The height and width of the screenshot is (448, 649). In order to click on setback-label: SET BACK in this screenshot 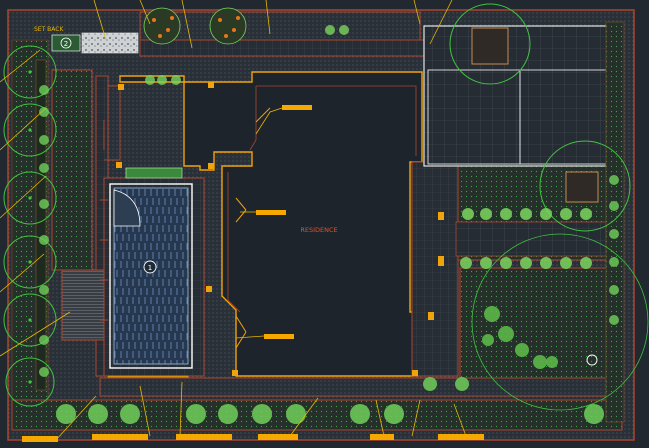, I will do `click(49, 29)`.